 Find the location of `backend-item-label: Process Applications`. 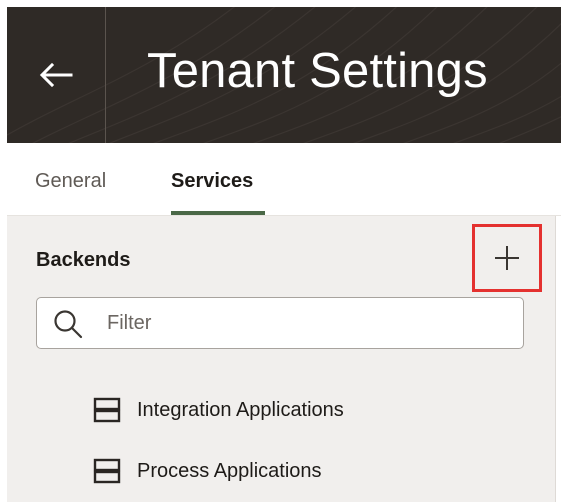

backend-item-label: Process Applications is located at coordinates (229, 470).